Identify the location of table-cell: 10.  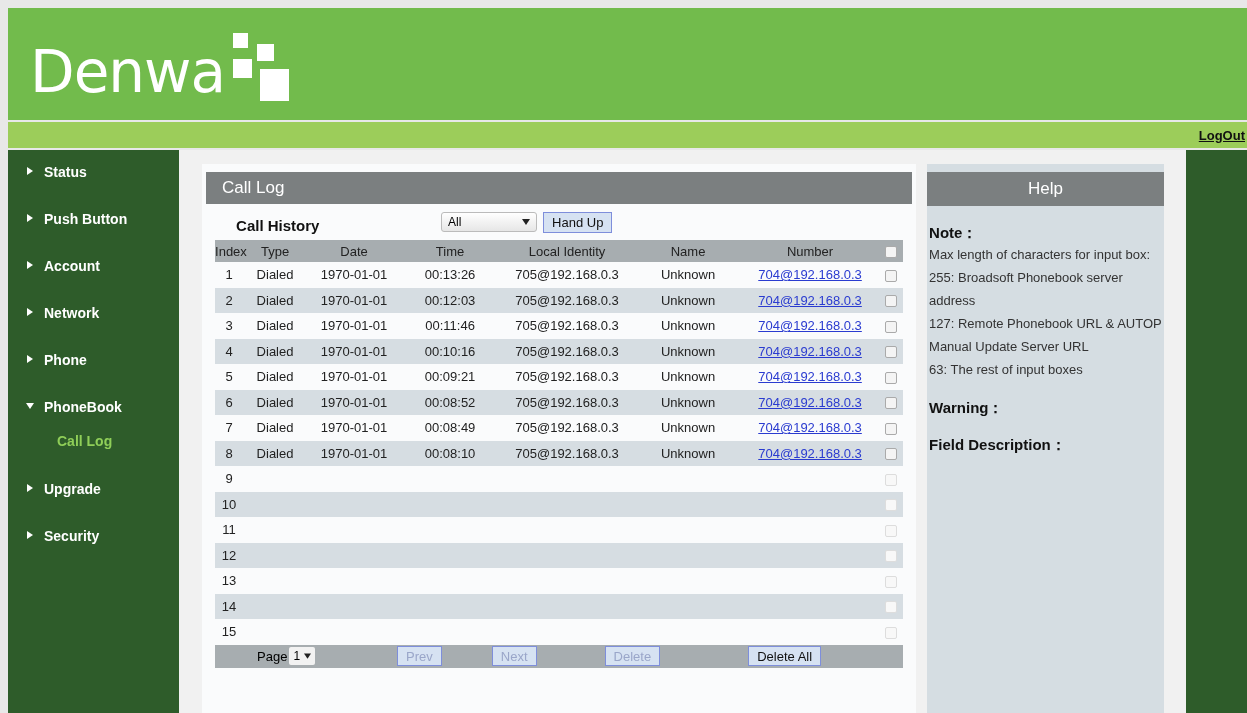
(229, 504).